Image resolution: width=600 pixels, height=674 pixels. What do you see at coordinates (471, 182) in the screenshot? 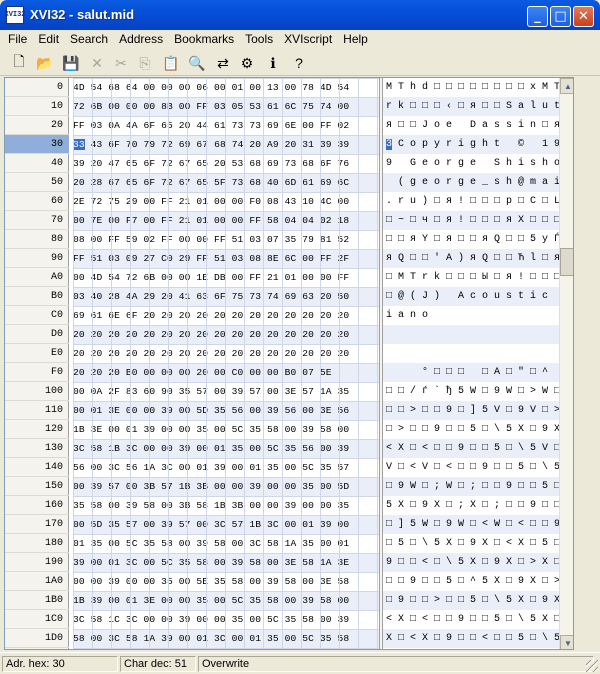
I see `char-row: ( g e o r g e _ s h @ m a i l` at bounding box center [471, 182].